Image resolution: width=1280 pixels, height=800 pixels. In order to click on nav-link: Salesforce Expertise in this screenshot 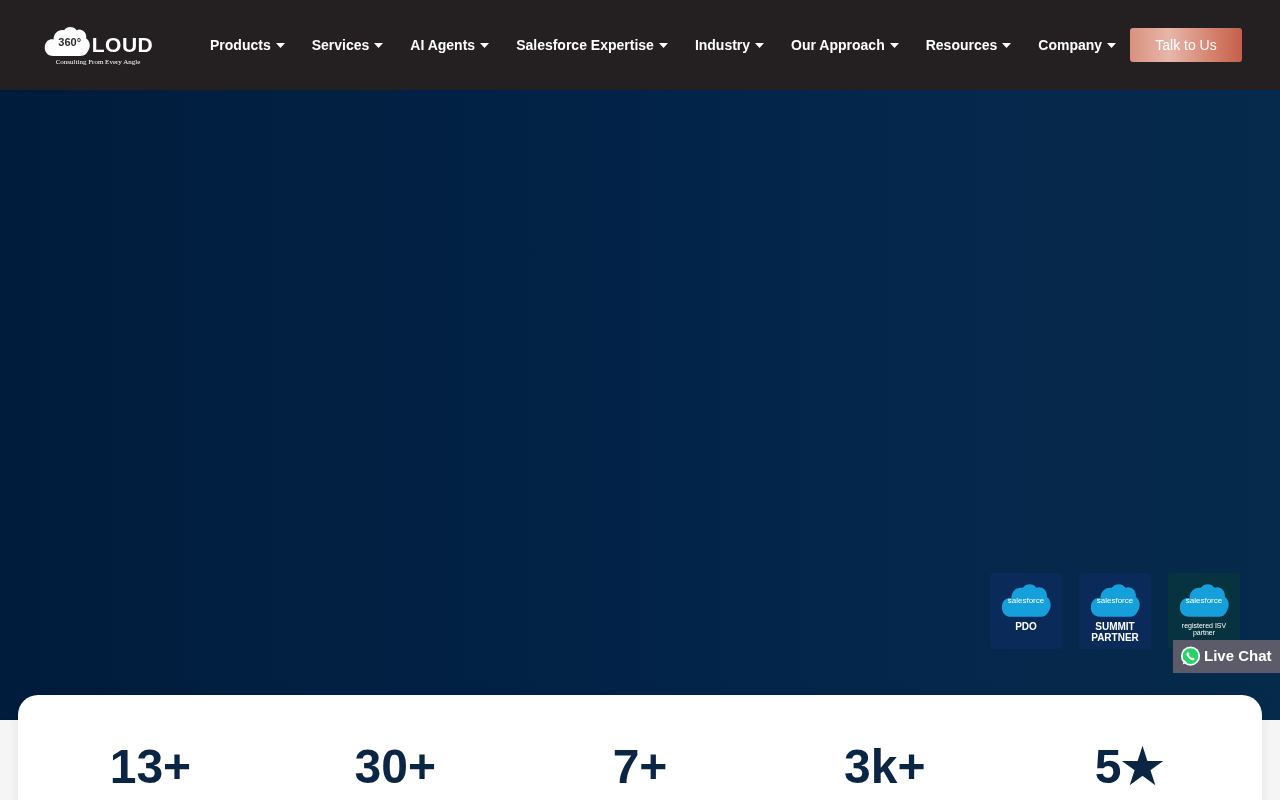, I will do `click(592, 45)`.